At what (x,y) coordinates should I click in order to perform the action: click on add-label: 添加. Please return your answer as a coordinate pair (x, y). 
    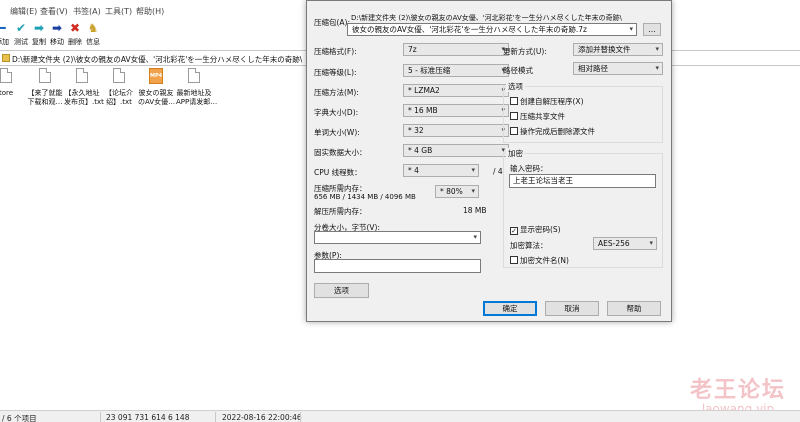
    Looking at the image, I should click on (4, 42).